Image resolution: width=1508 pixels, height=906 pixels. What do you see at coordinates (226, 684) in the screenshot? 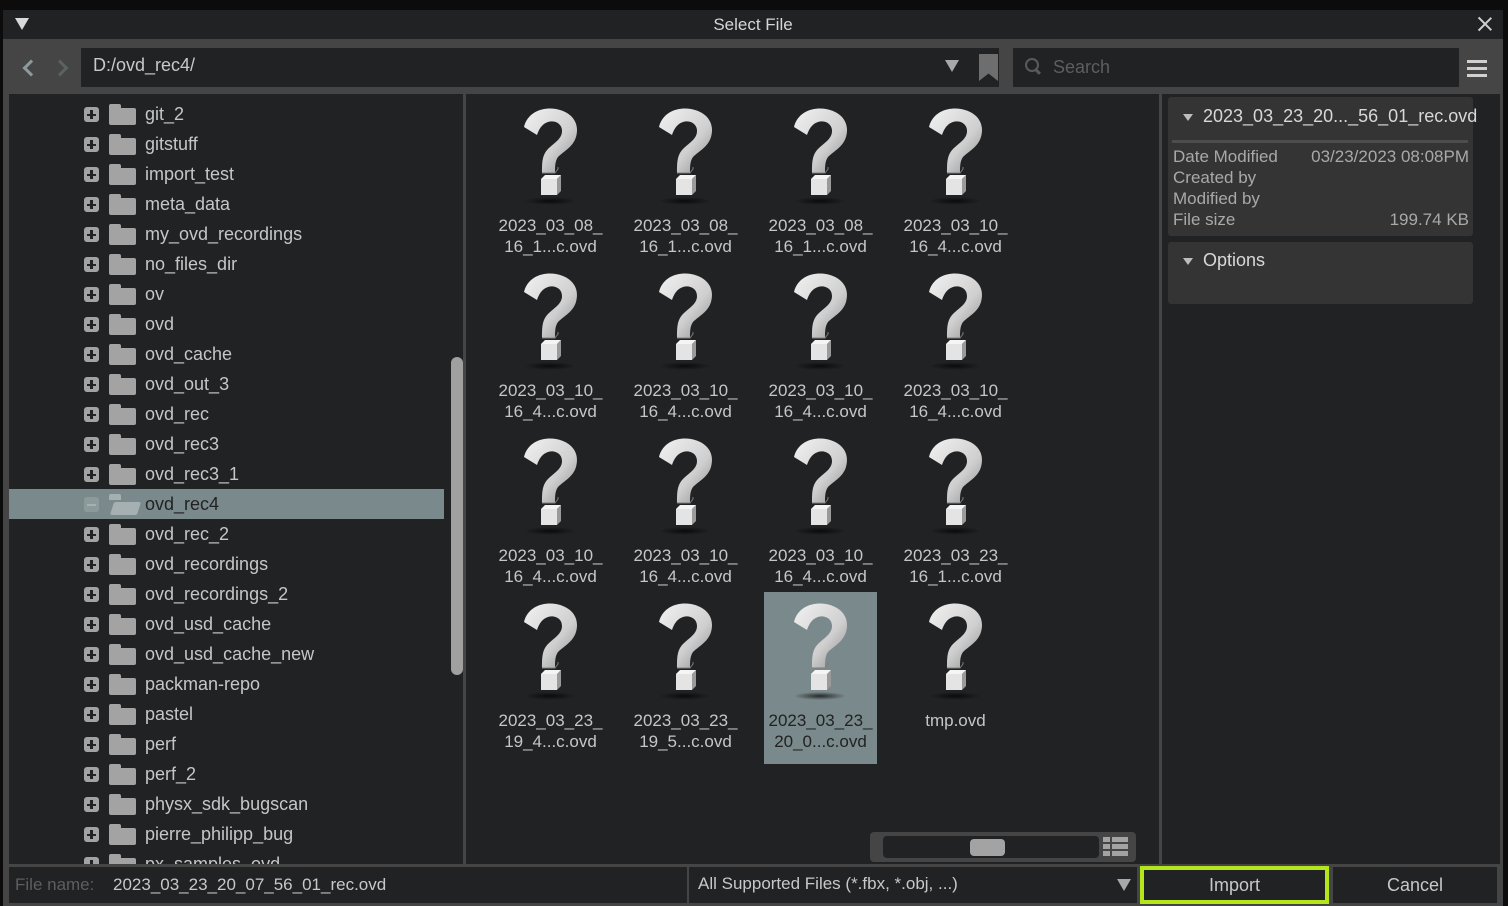
I see `tree-item: packman-repo` at bounding box center [226, 684].